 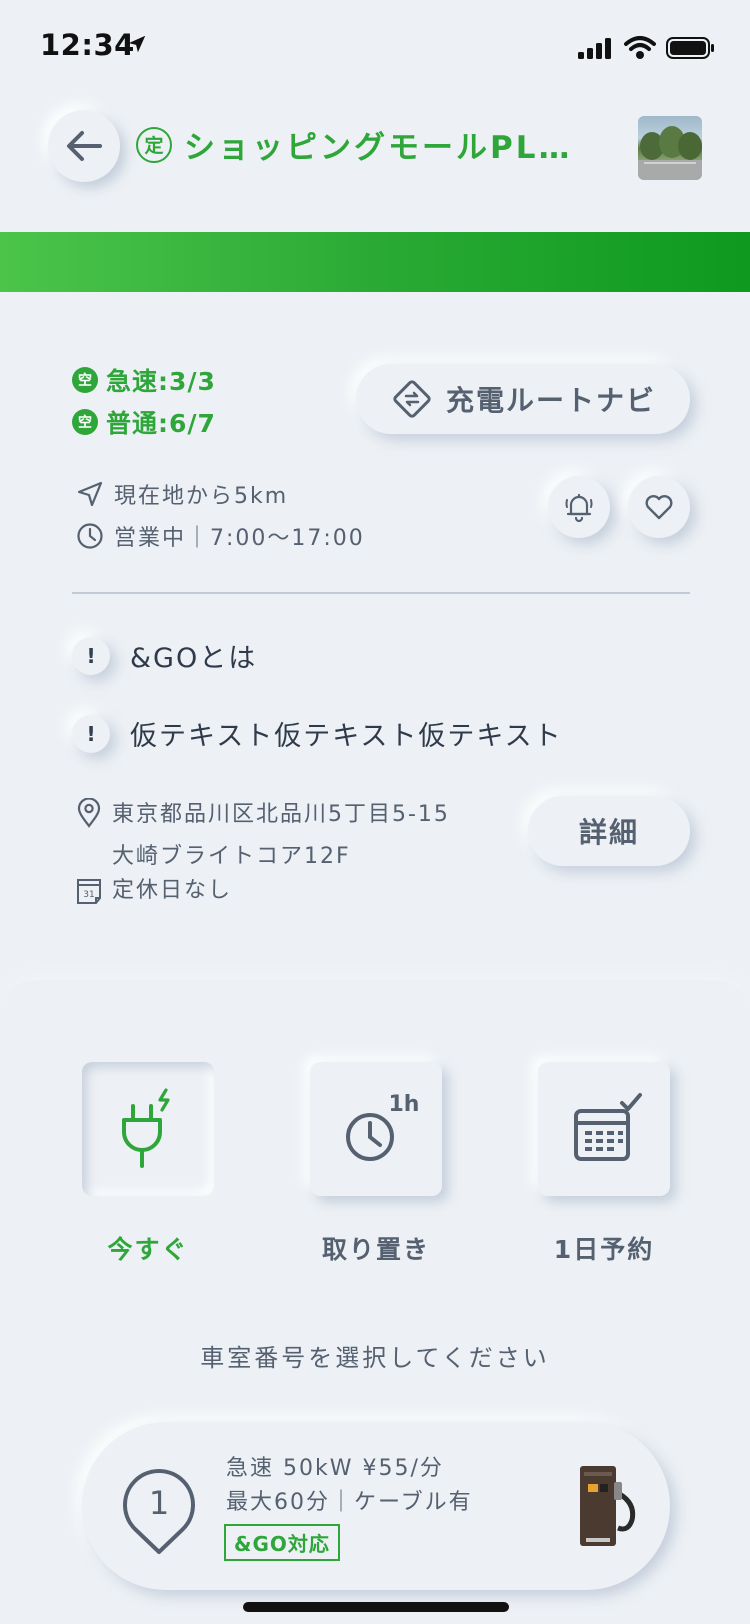 I want to click on mode-hold-button: 1h, so click(x=376, y=1129).